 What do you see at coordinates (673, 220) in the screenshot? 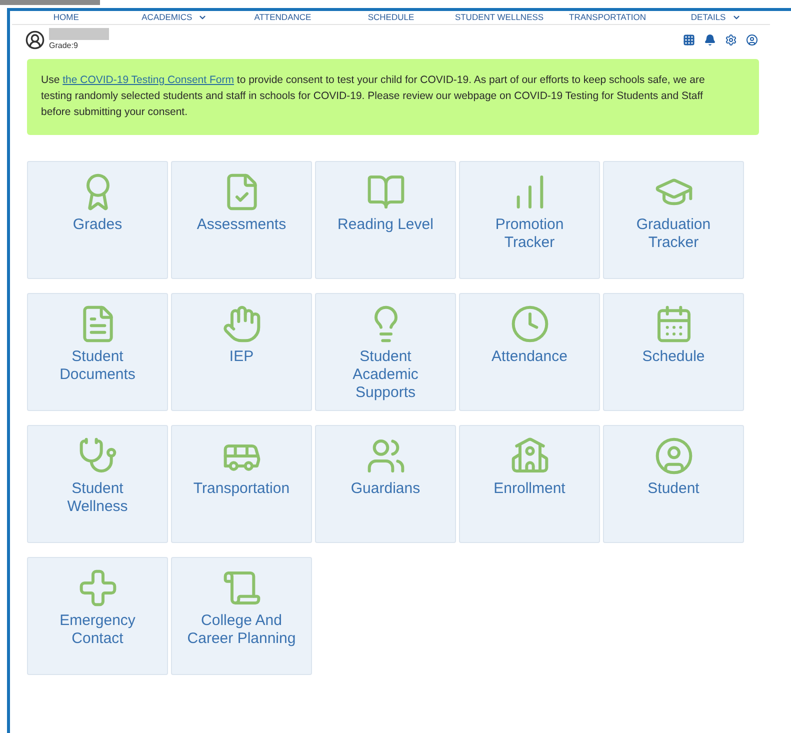
I see `dashboard-tile: Graduation Tracker` at bounding box center [673, 220].